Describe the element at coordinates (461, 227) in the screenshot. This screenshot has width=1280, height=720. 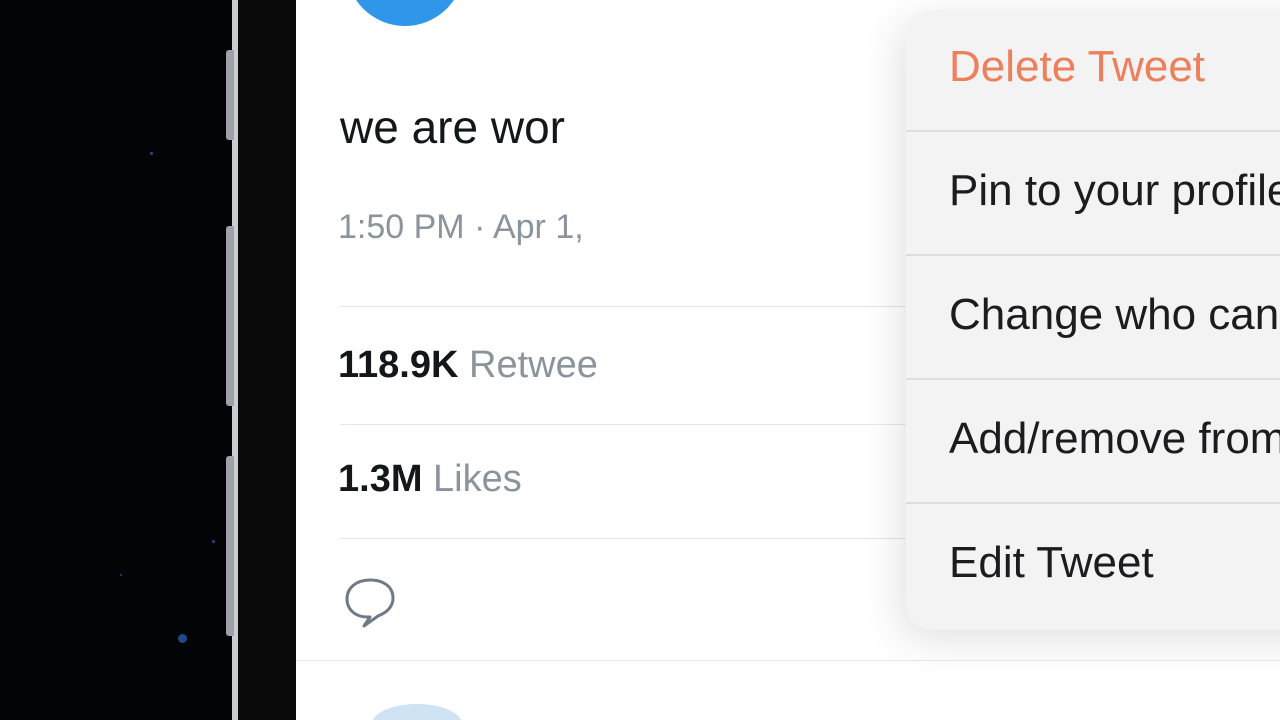
I see `tweet-timestamp: 1:50 PM · Apr 1,` at that location.